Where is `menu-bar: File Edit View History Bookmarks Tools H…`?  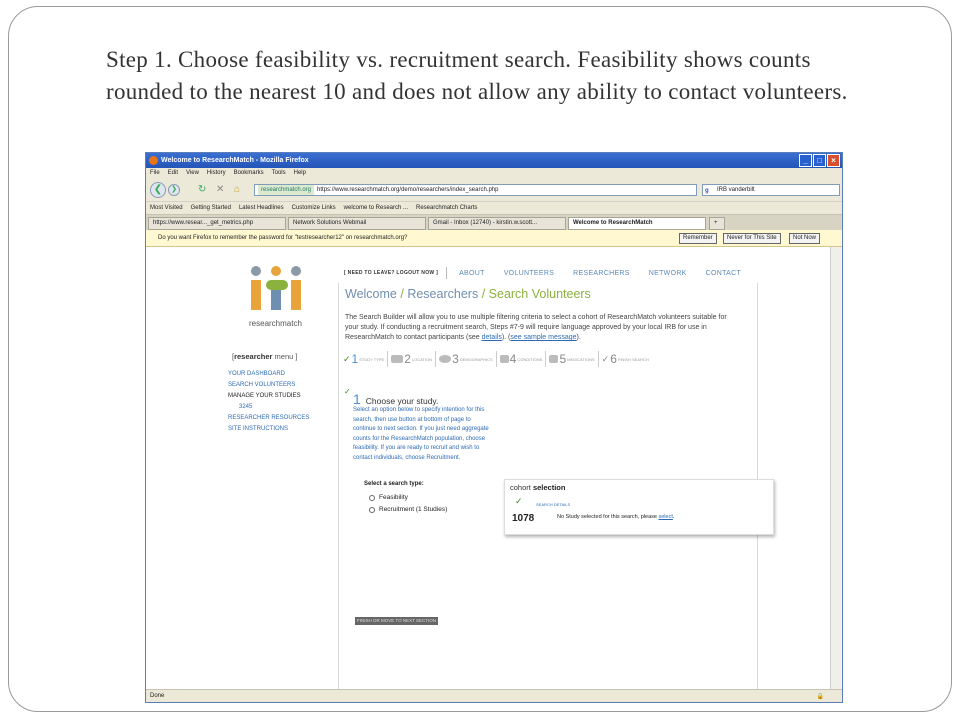 menu-bar: File Edit View History Bookmarks Tools H… is located at coordinates (494, 173).